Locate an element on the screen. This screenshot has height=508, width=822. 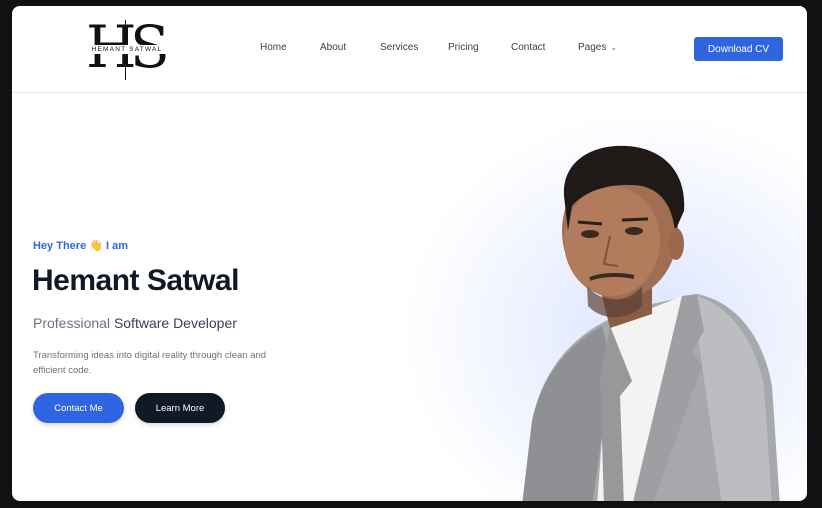
nav-home: Home is located at coordinates (273, 47).